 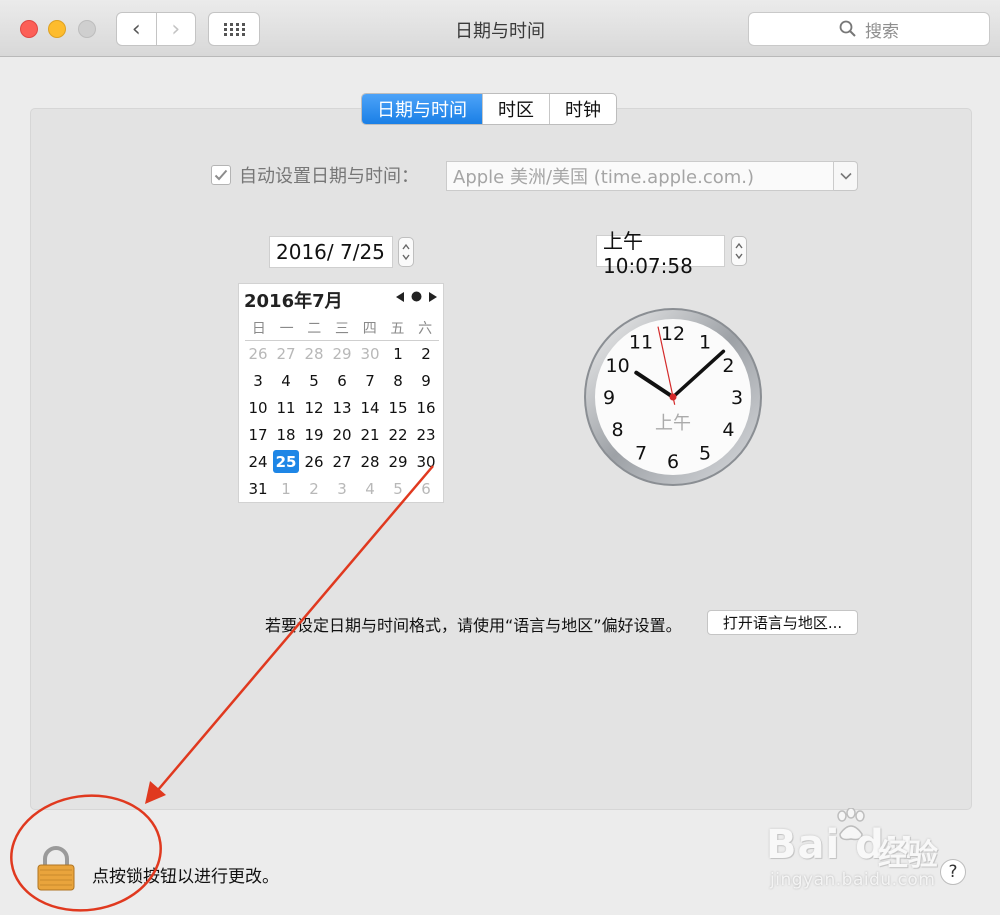 I want to click on clock-number: 11, so click(x=641, y=343).